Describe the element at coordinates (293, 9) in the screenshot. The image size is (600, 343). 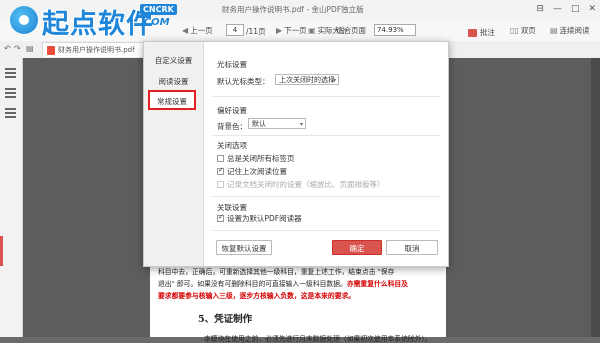
I see `window-title: 财务用户操作说明书.pdf - 金山PDF独立版` at that location.